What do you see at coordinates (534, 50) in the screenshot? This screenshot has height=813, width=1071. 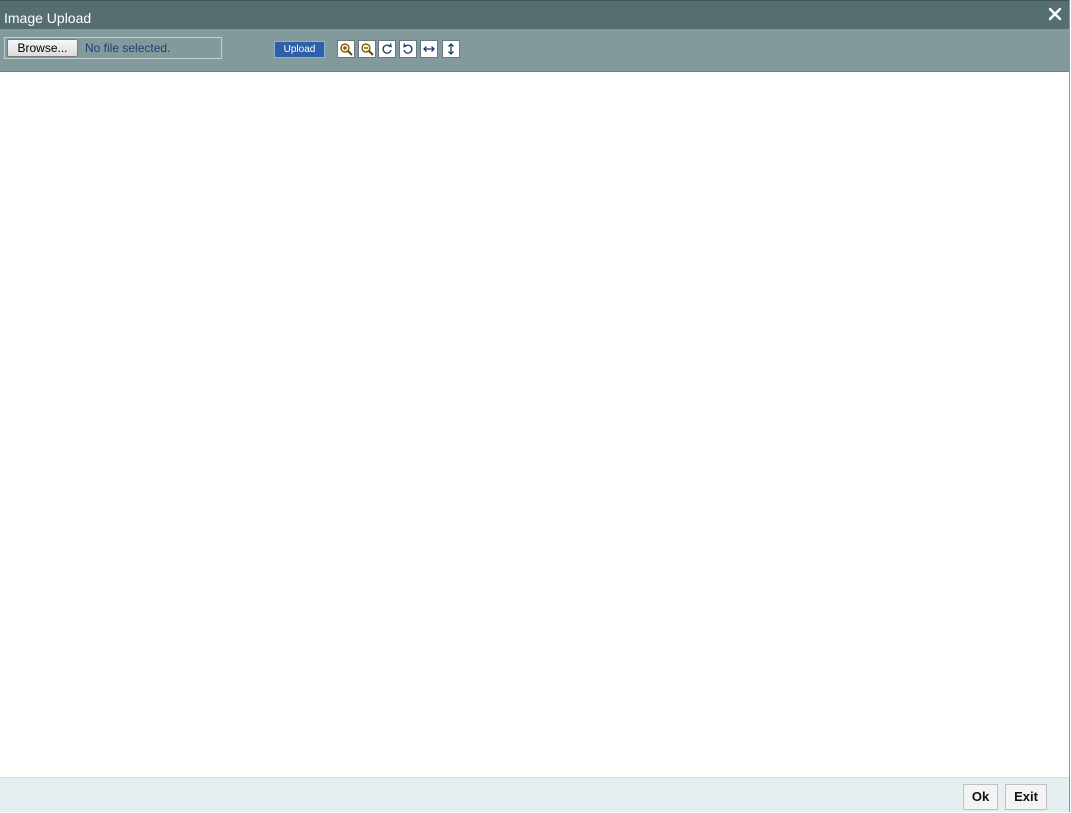 I see `toolbar: Browse... No file selected. Upload` at bounding box center [534, 50].